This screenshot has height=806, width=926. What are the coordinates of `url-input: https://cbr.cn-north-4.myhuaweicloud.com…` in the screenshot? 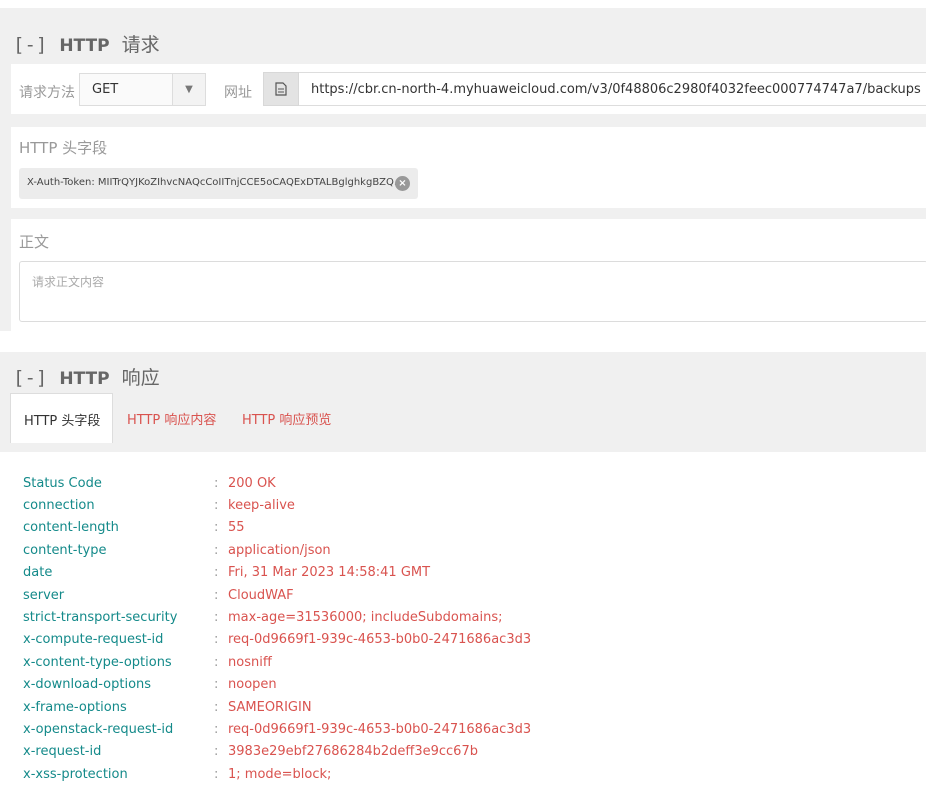 It's located at (612, 89).